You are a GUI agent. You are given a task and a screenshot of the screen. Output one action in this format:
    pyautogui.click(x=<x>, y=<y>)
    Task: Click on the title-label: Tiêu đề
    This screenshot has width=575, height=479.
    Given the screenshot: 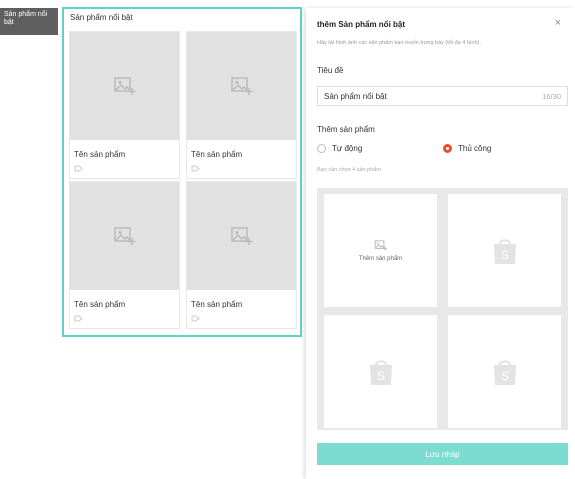 What is the action you would take?
    pyautogui.click(x=330, y=70)
    